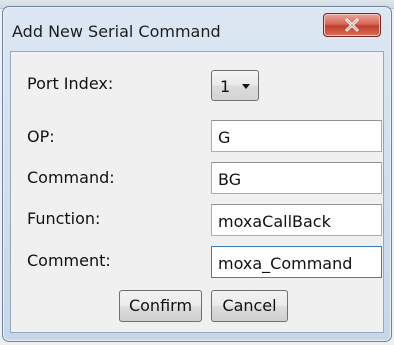 This screenshot has width=394, height=345. I want to click on close-button, so click(352, 25).